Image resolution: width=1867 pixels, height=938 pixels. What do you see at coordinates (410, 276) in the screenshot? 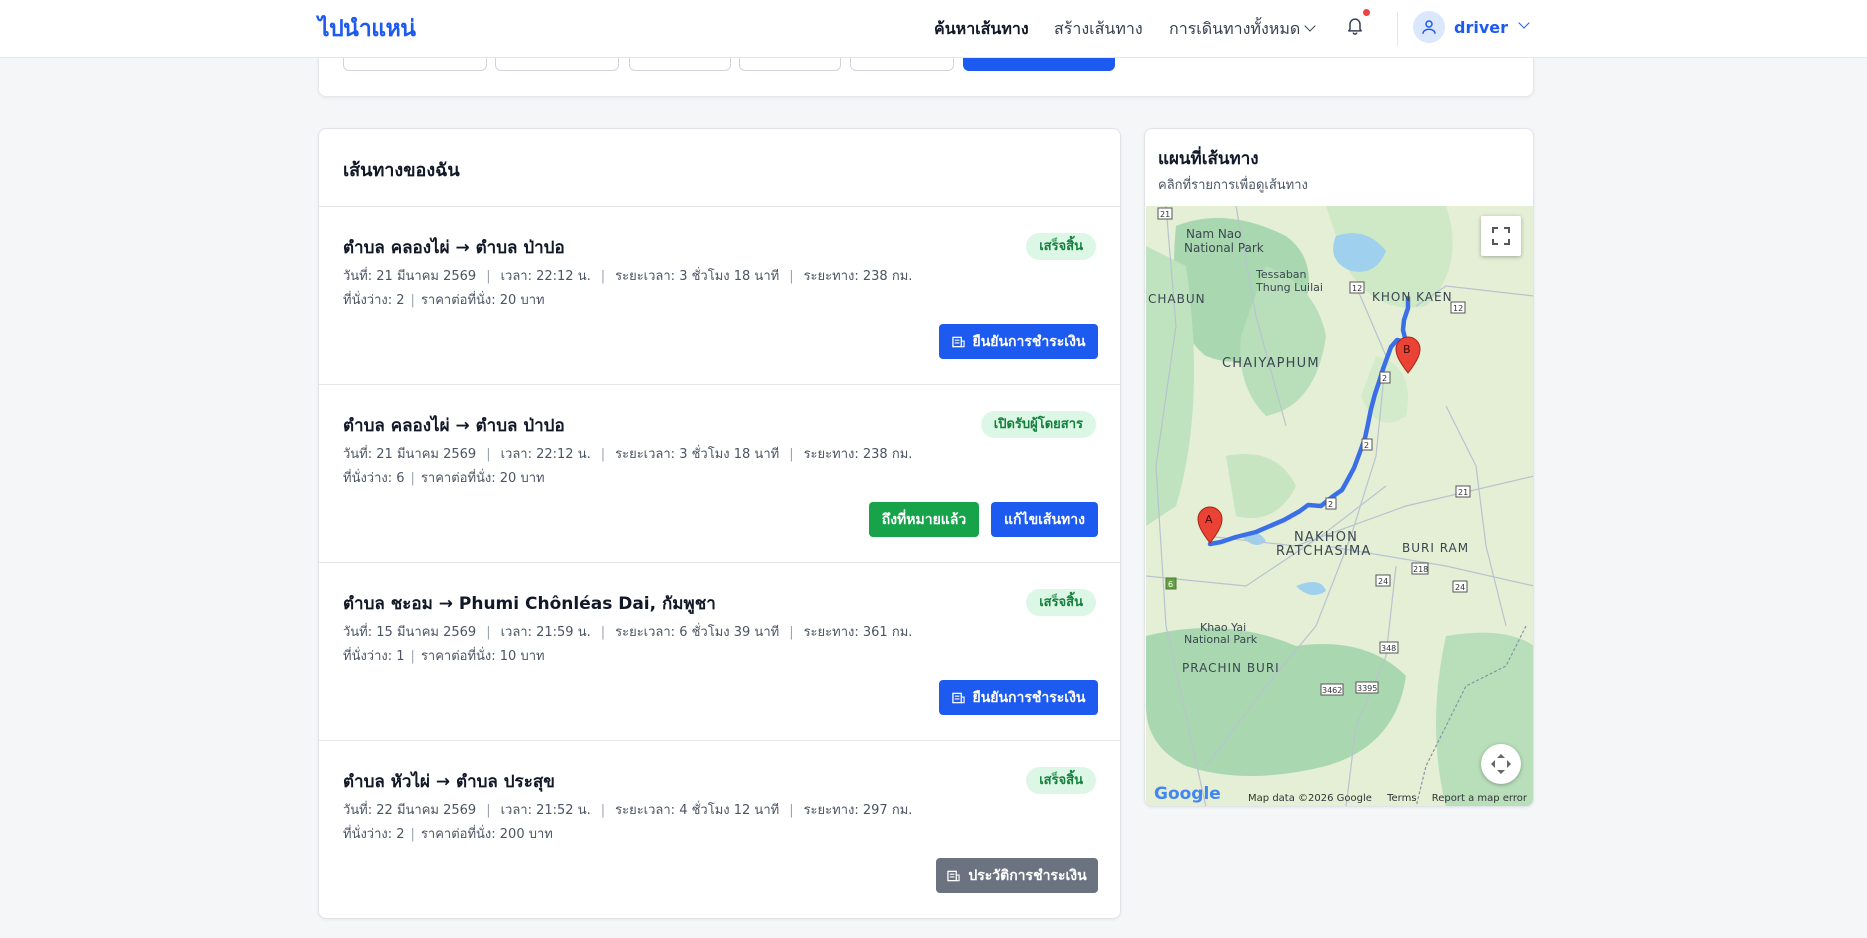
I see `route-date: วันที่: 21 มีนาคม 2569` at bounding box center [410, 276].